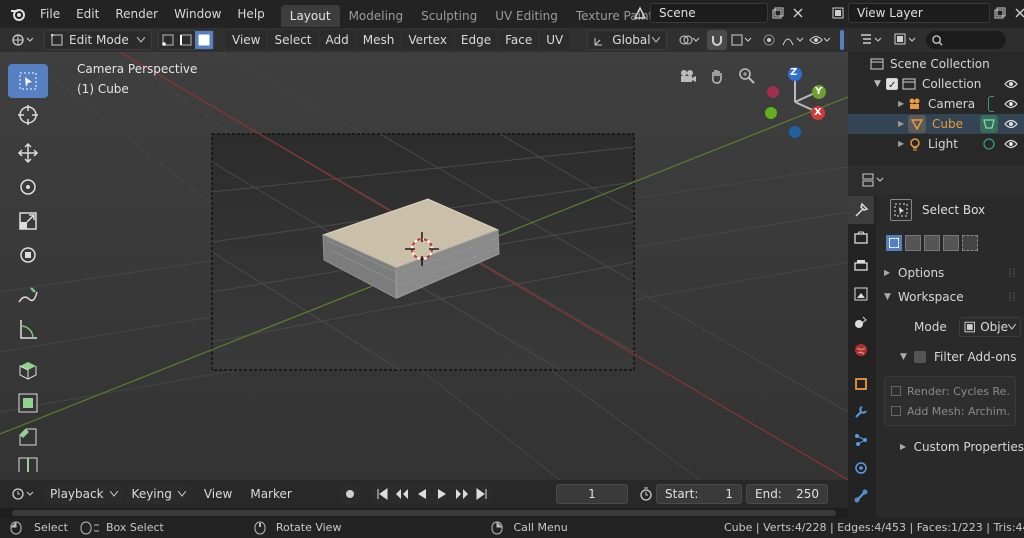 This screenshot has height=538, width=1024. What do you see at coordinates (771, 113) in the screenshot?
I see `neg-y-axis-handle` at bounding box center [771, 113].